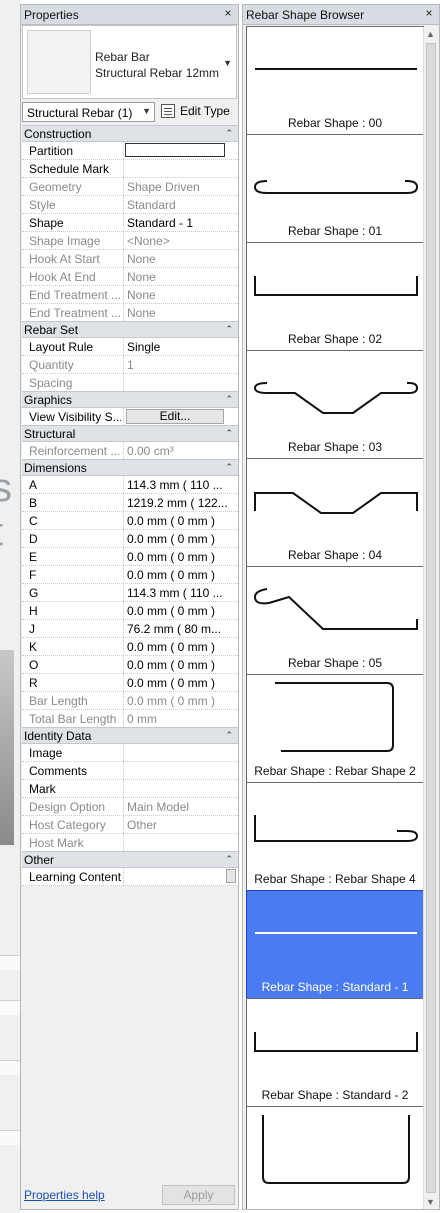  I want to click on browser-title: Rebar Shape Browser, so click(305, 15).